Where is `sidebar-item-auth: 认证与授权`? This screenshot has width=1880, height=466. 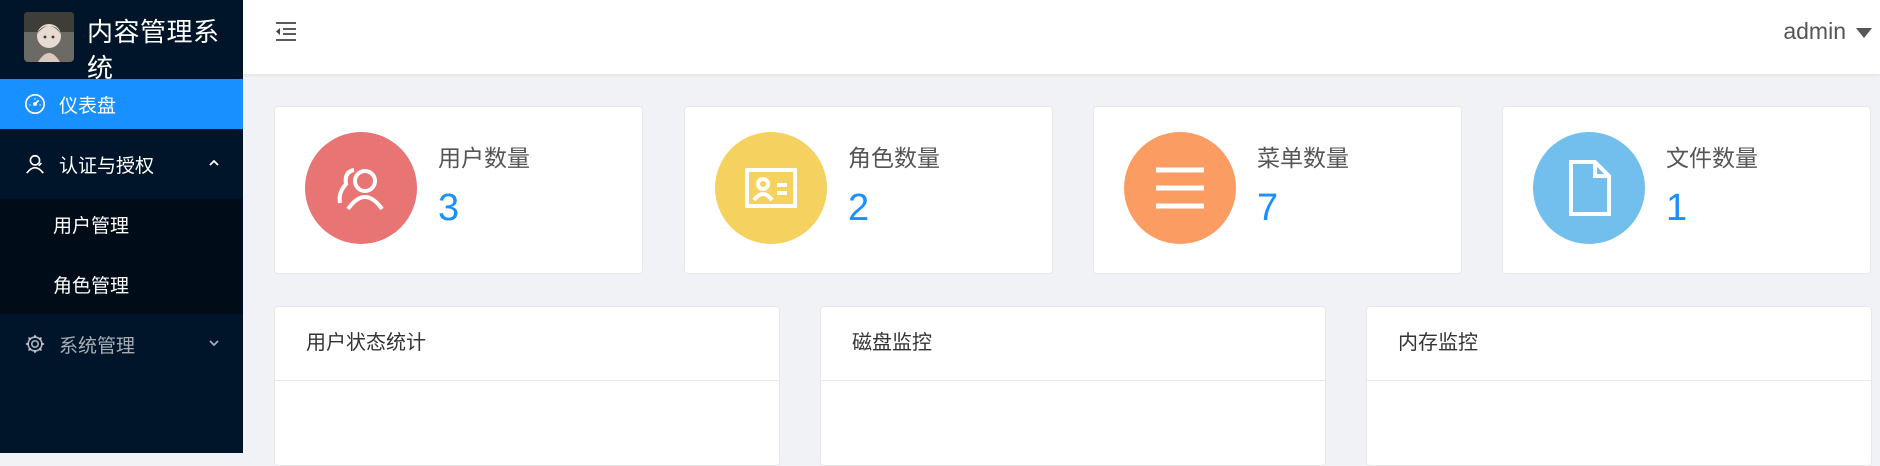 sidebar-item-auth: 认证与授权 is located at coordinates (121, 164).